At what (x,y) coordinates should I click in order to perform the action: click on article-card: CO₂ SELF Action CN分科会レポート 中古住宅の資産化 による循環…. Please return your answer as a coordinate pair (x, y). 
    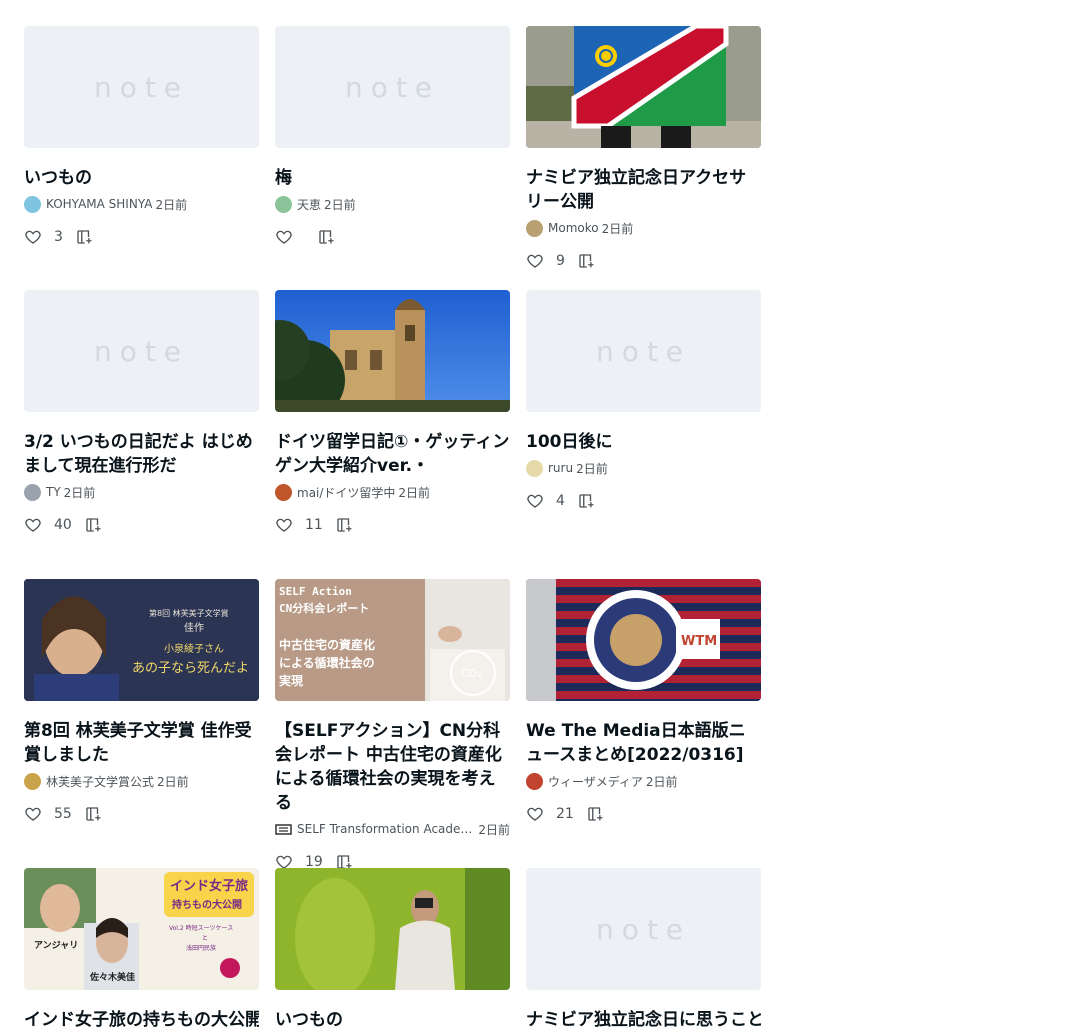
    Looking at the image, I should click on (392, 724).